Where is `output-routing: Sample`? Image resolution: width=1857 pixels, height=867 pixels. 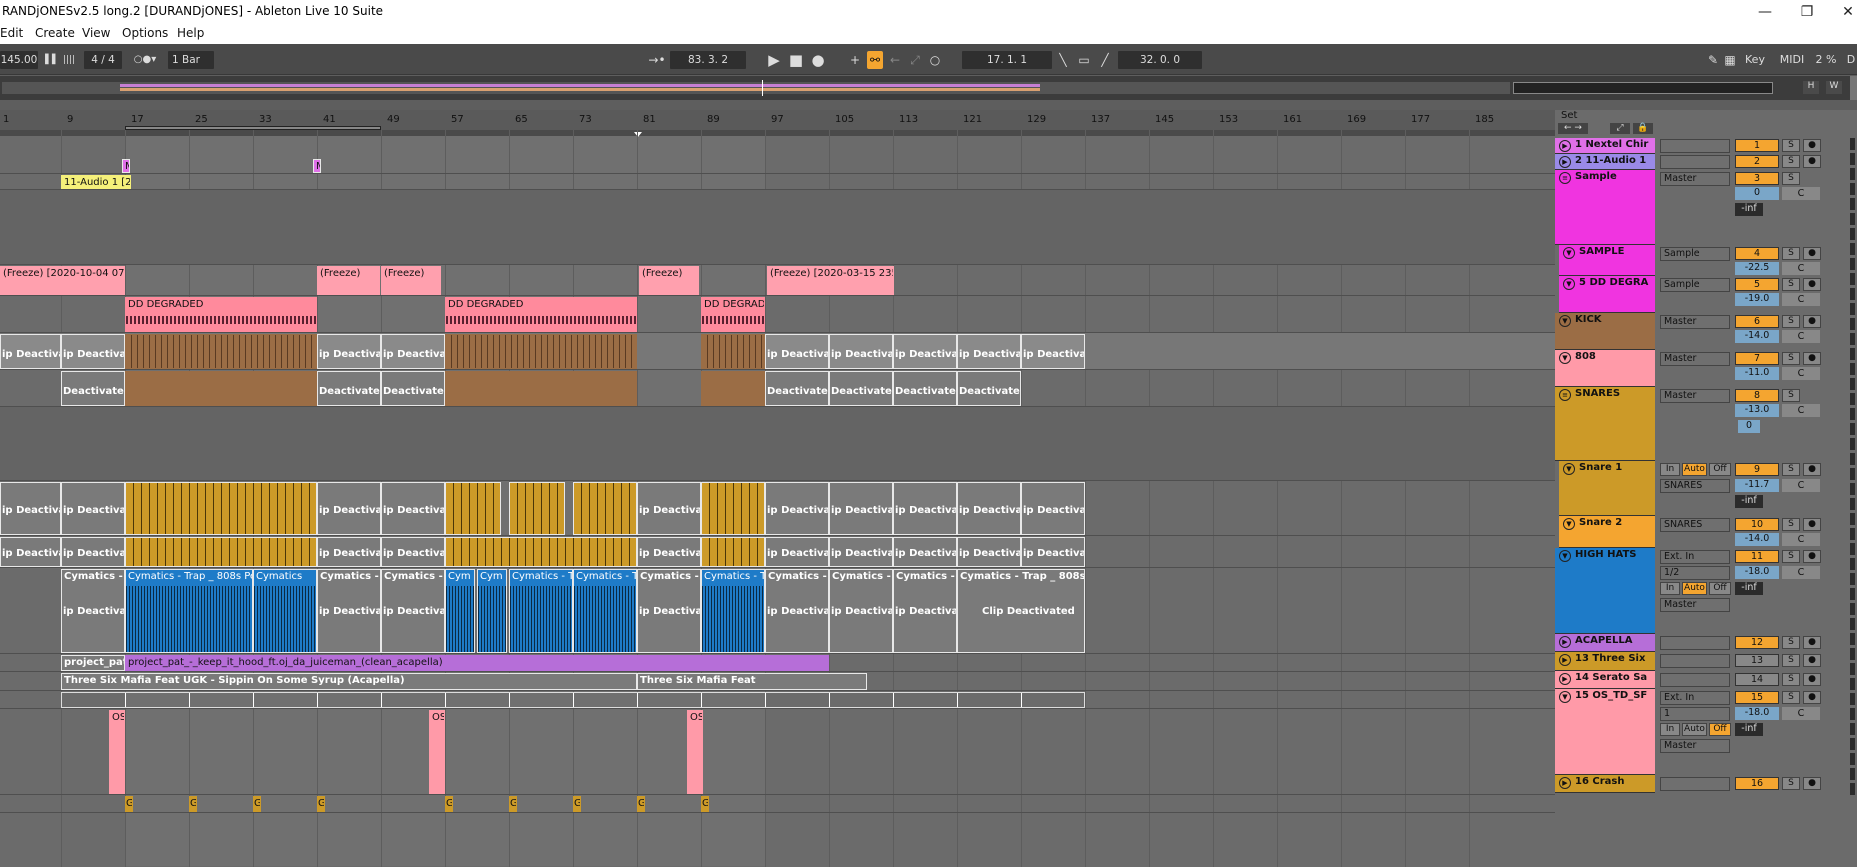 output-routing: Sample is located at coordinates (1695, 285).